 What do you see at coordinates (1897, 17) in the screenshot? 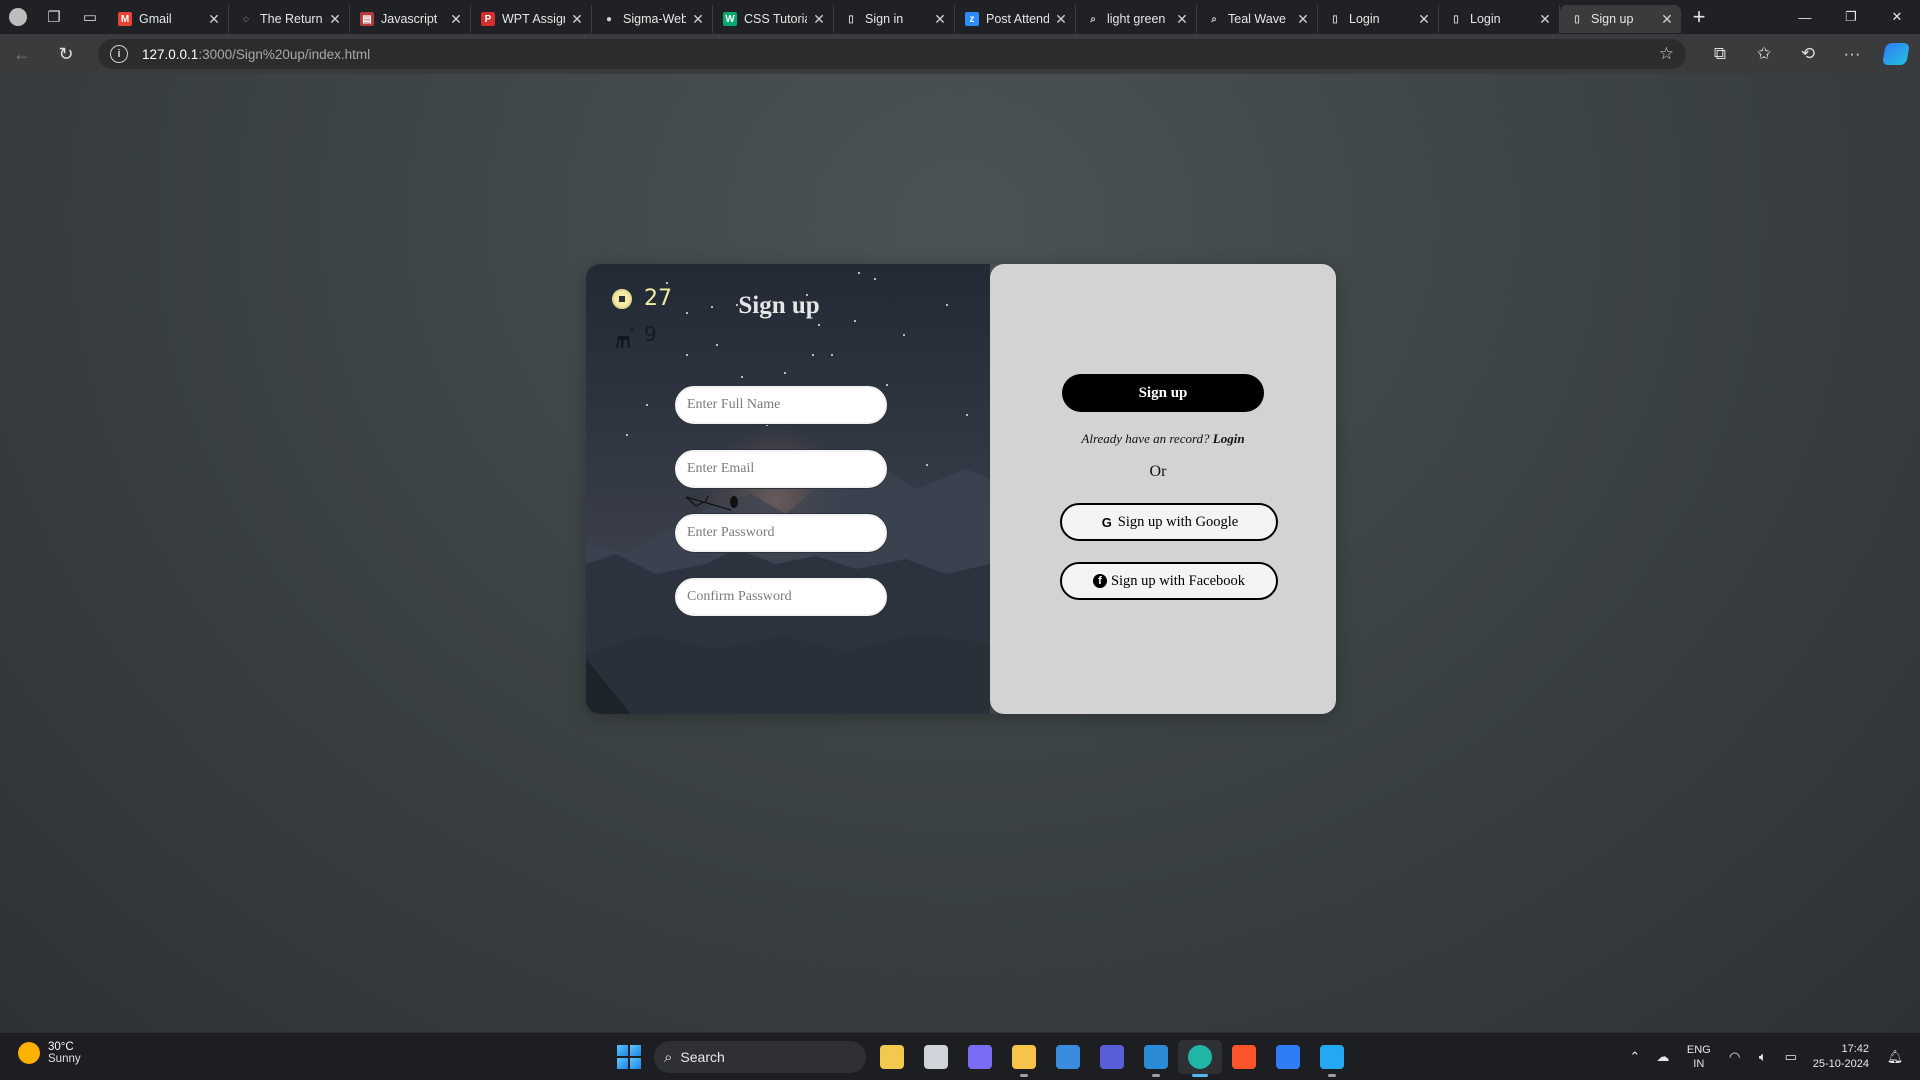
I see `close-window-icon: ✕` at bounding box center [1897, 17].